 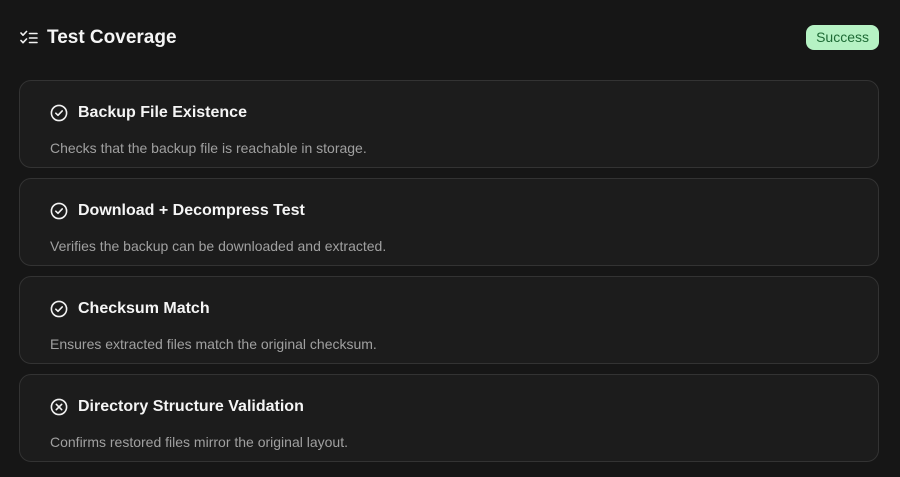 I want to click on test-title: Checksum Match, so click(x=144, y=308).